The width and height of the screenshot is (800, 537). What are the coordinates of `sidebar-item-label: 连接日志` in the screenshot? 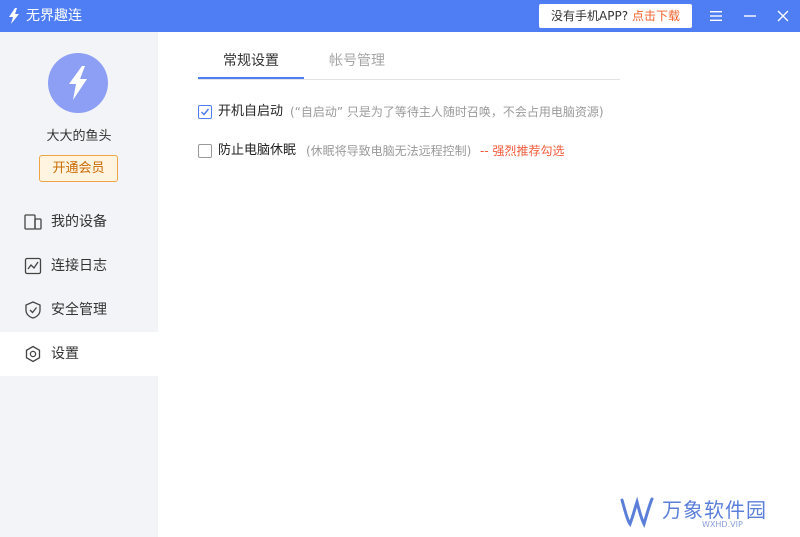 It's located at (79, 266).